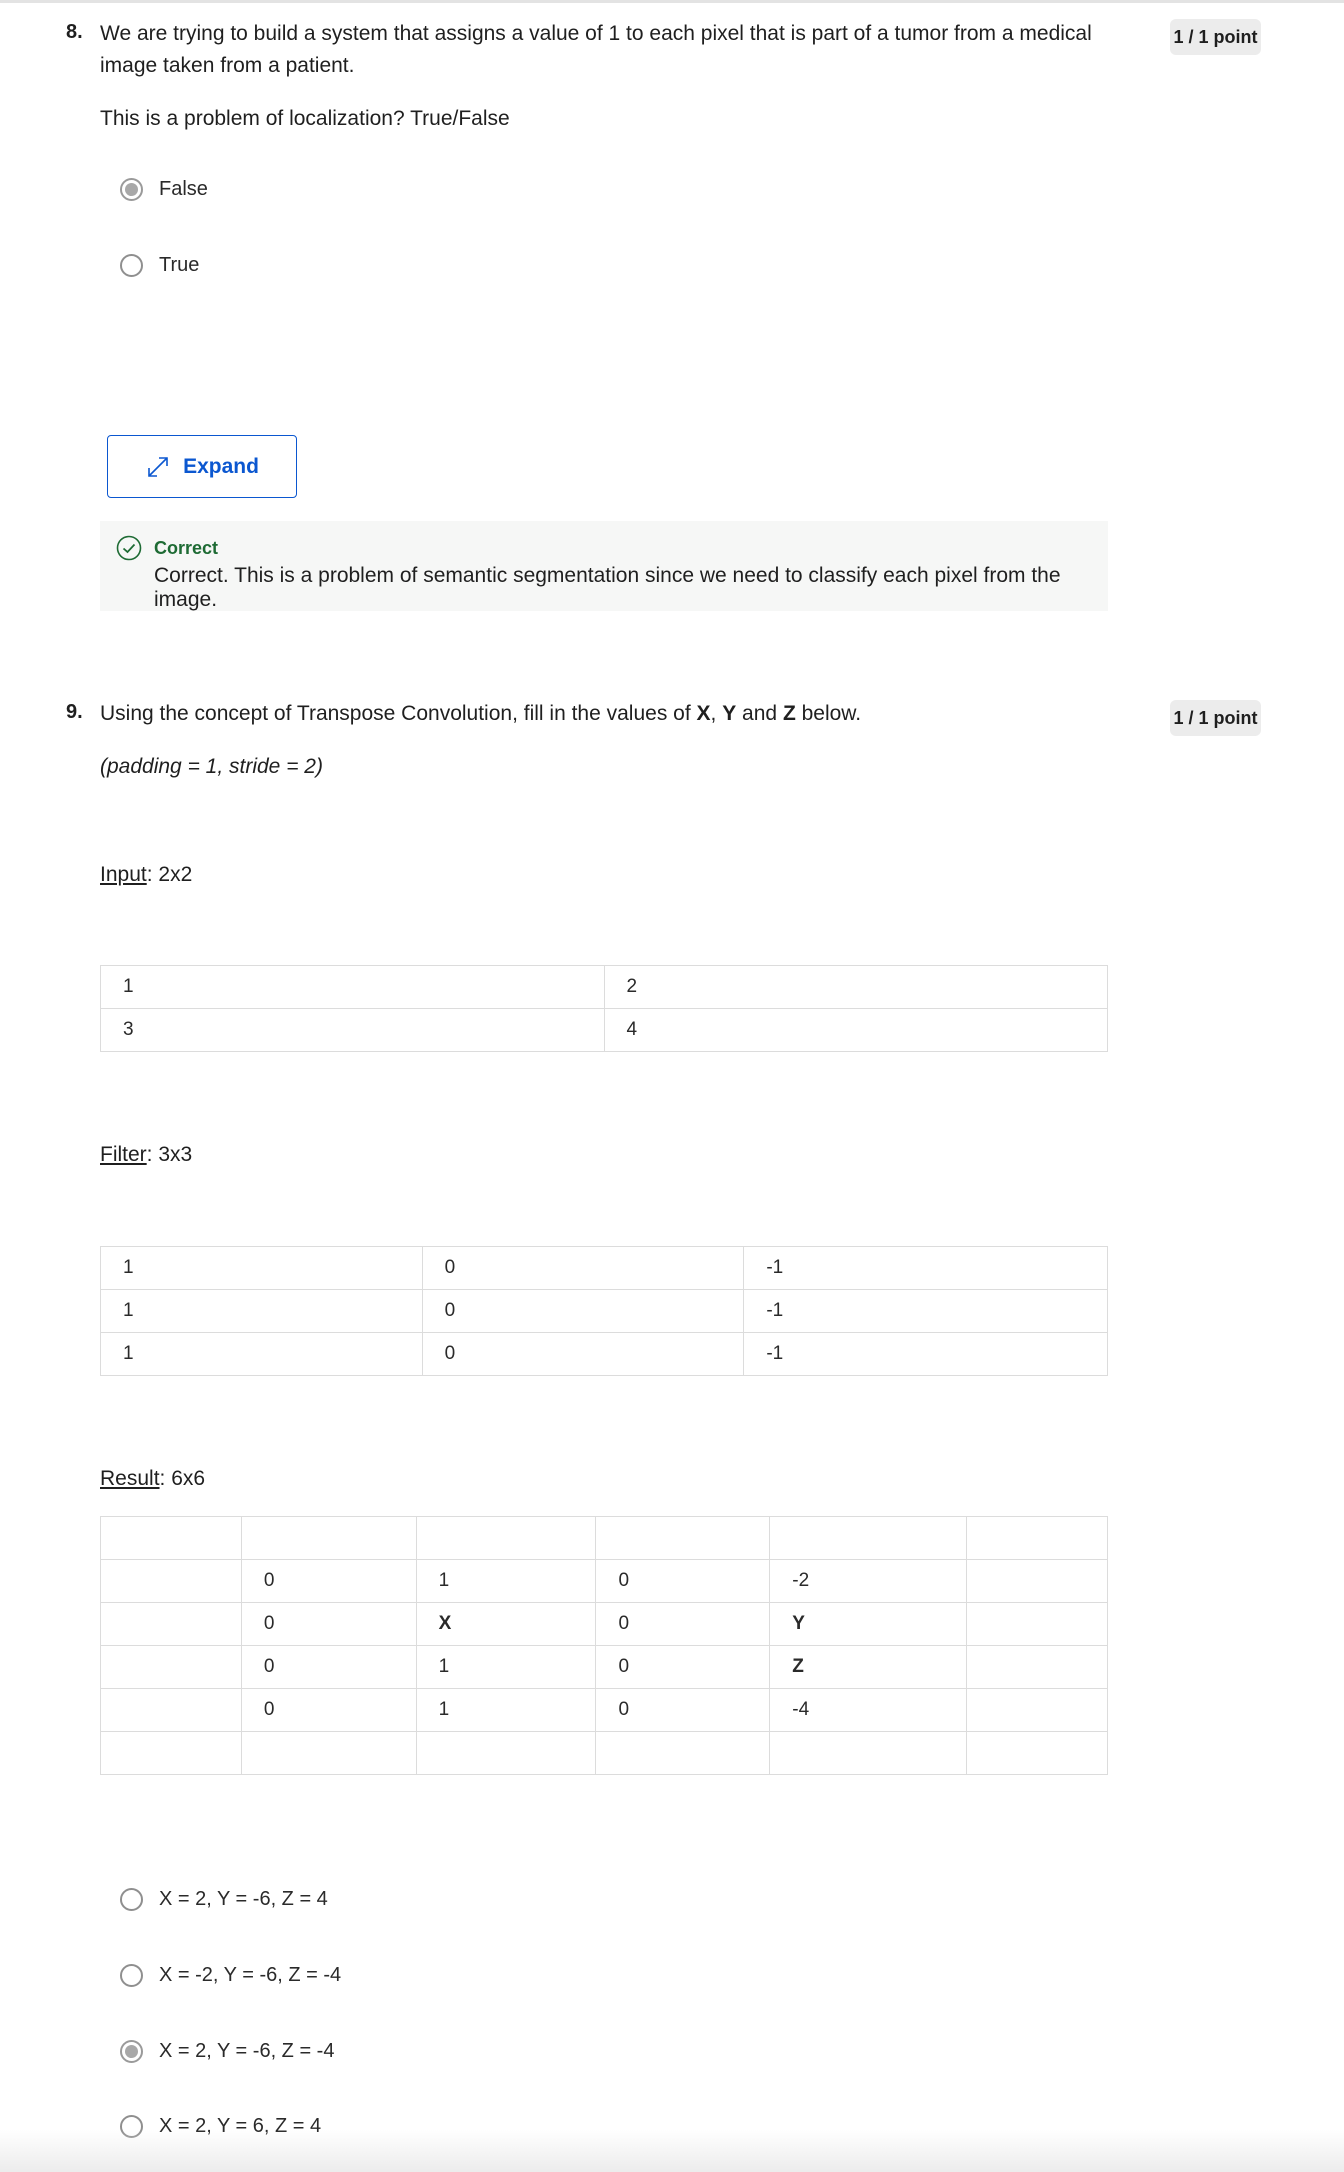  I want to click on input-matrix-table: 1234, so click(604, 1008).